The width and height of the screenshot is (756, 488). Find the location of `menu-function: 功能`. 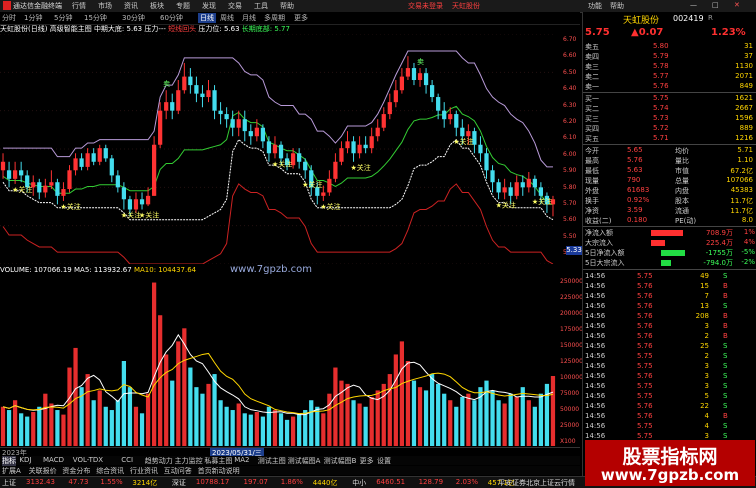

menu-function: 功能 is located at coordinates (595, 6).